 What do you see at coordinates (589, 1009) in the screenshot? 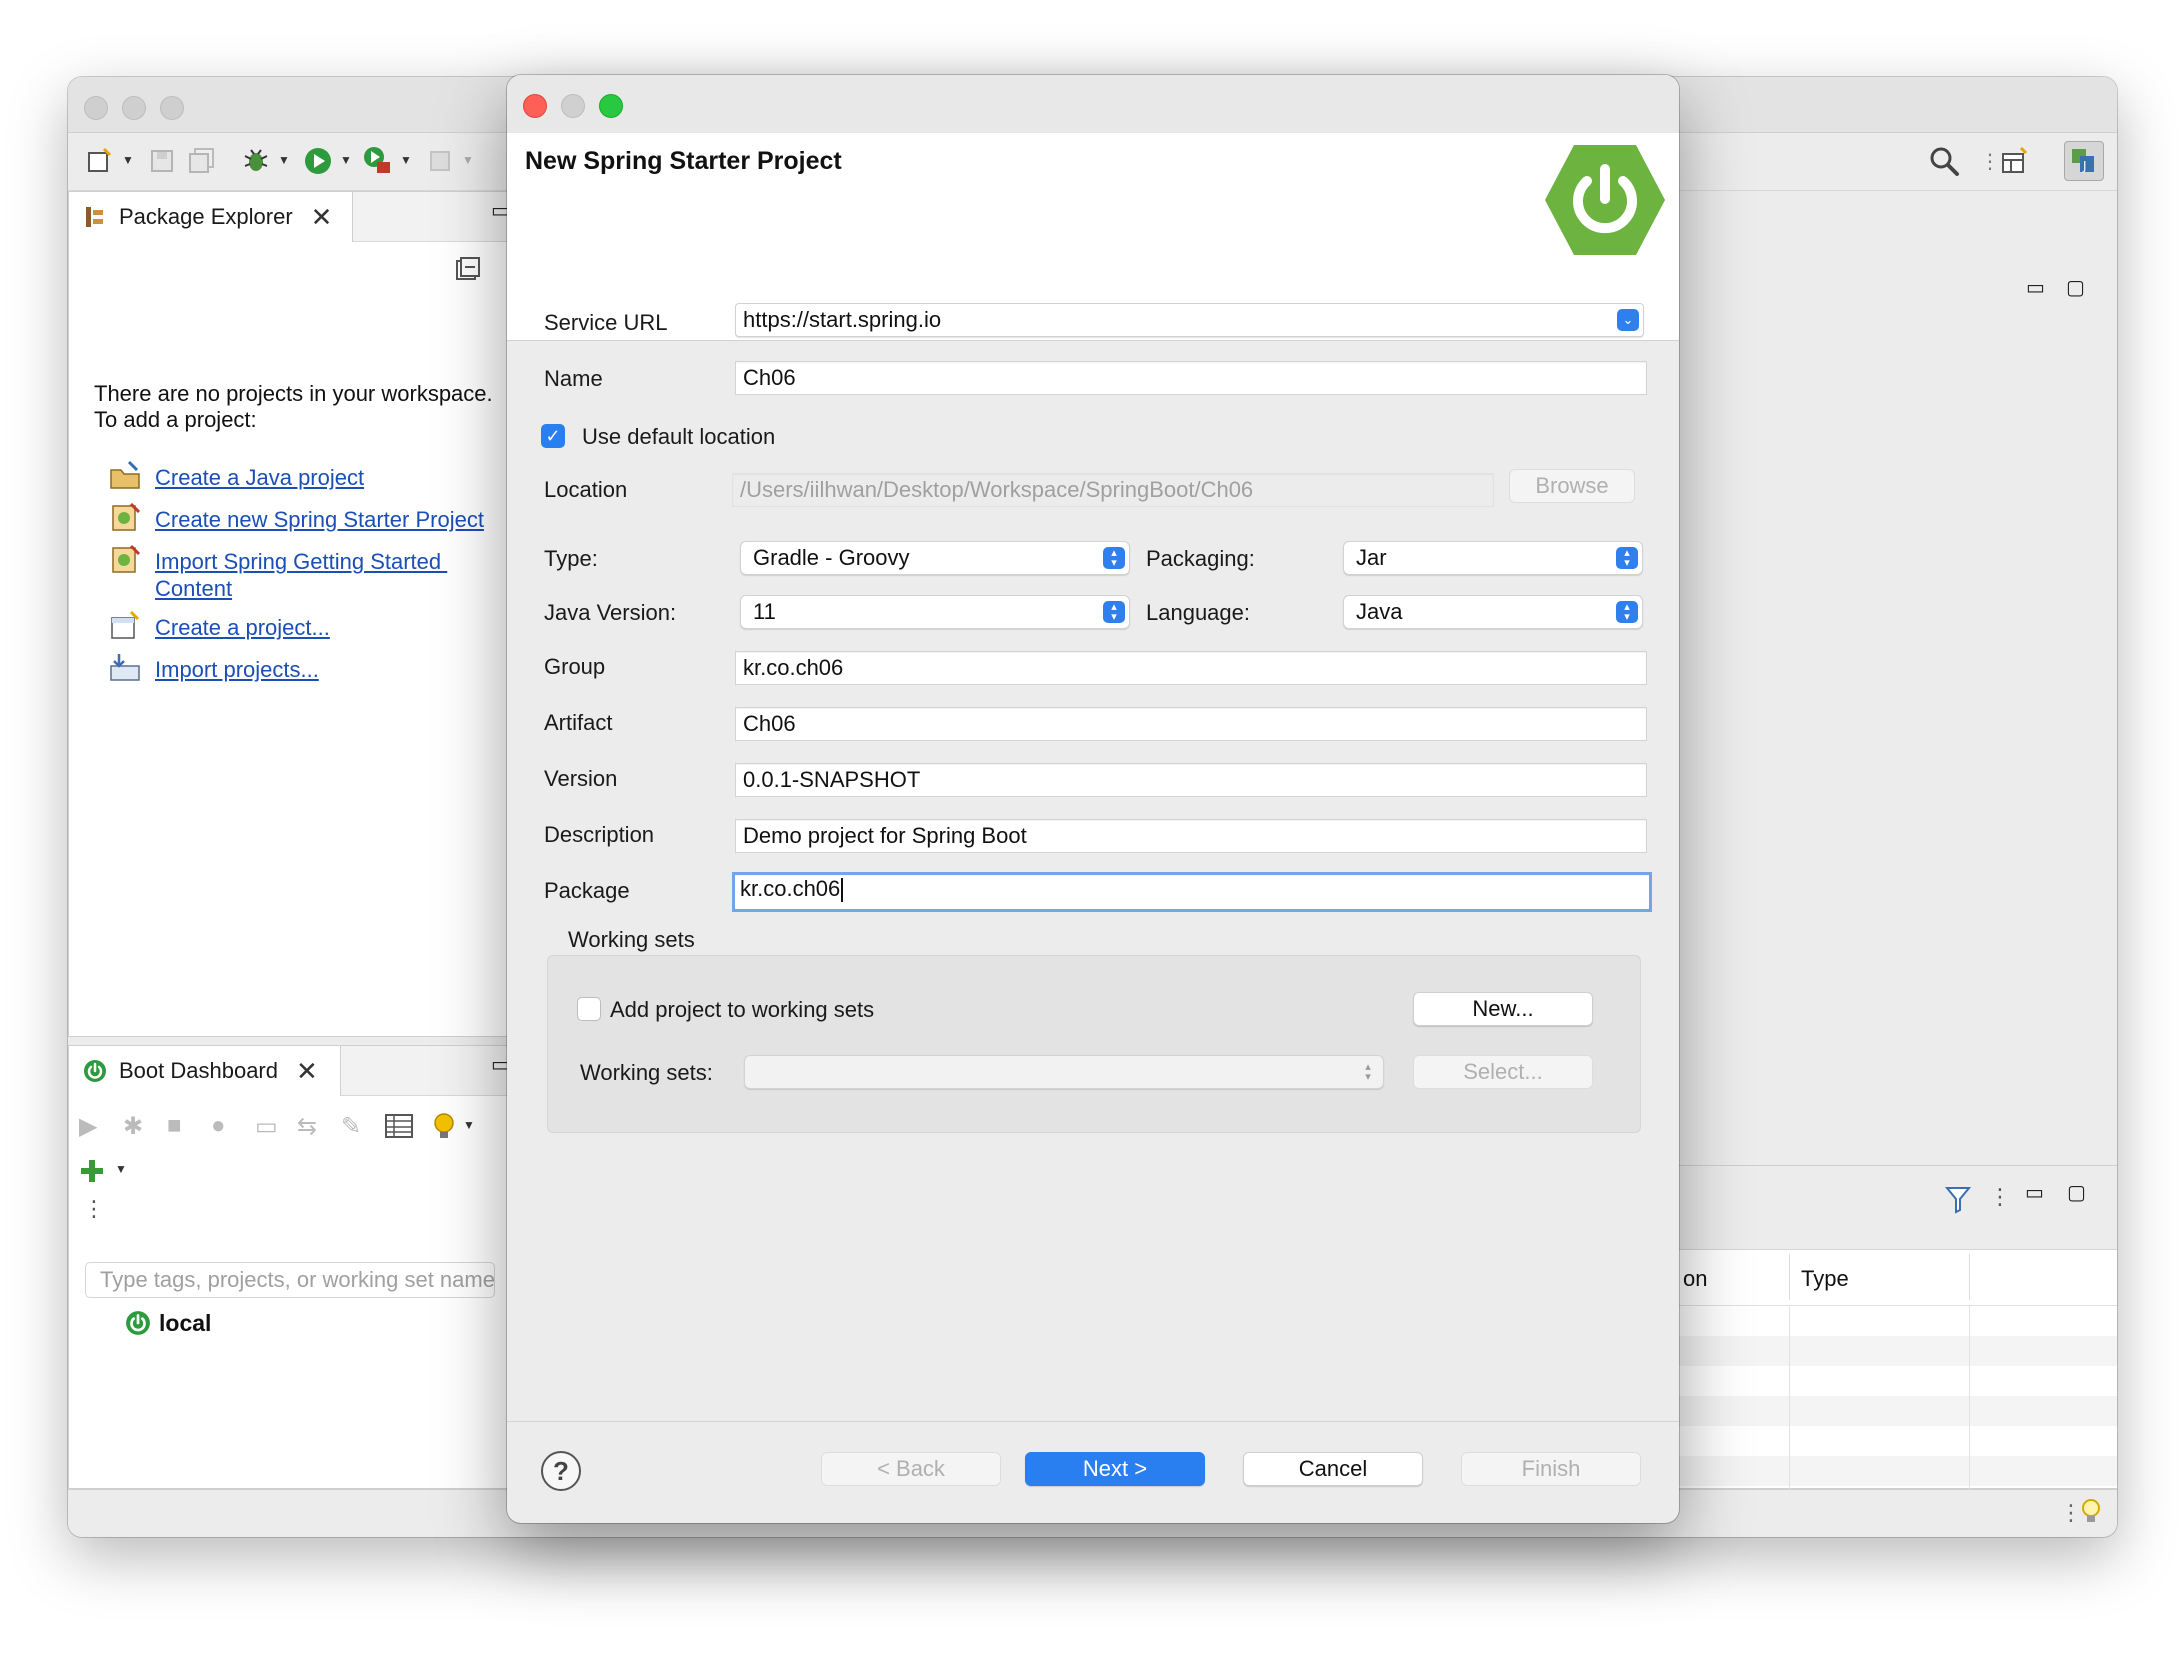
I see `add-to-working-sets-checkbox` at bounding box center [589, 1009].